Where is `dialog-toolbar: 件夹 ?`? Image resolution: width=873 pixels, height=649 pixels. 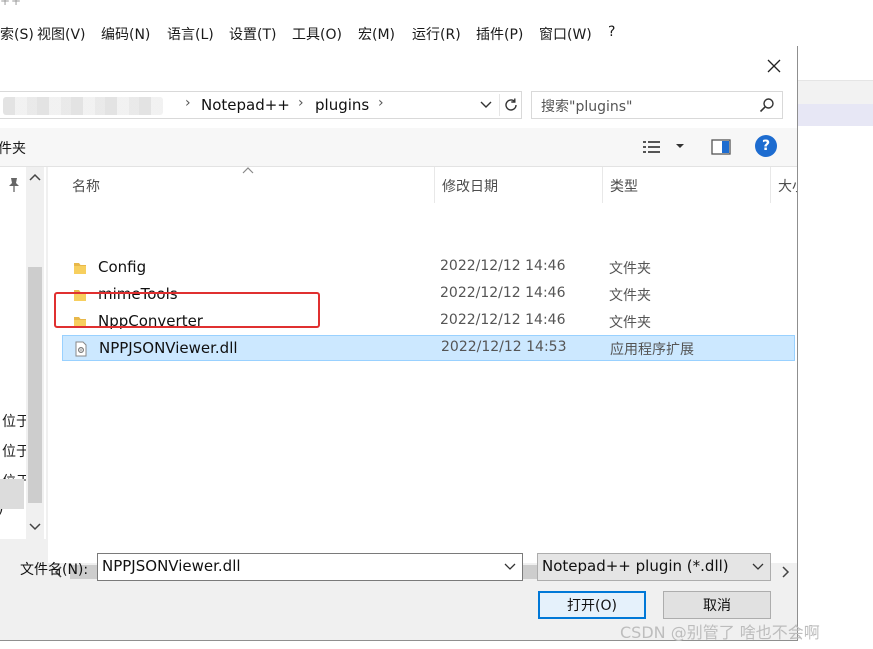
dialog-toolbar: 件夹 ? is located at coordinates (398, 147).